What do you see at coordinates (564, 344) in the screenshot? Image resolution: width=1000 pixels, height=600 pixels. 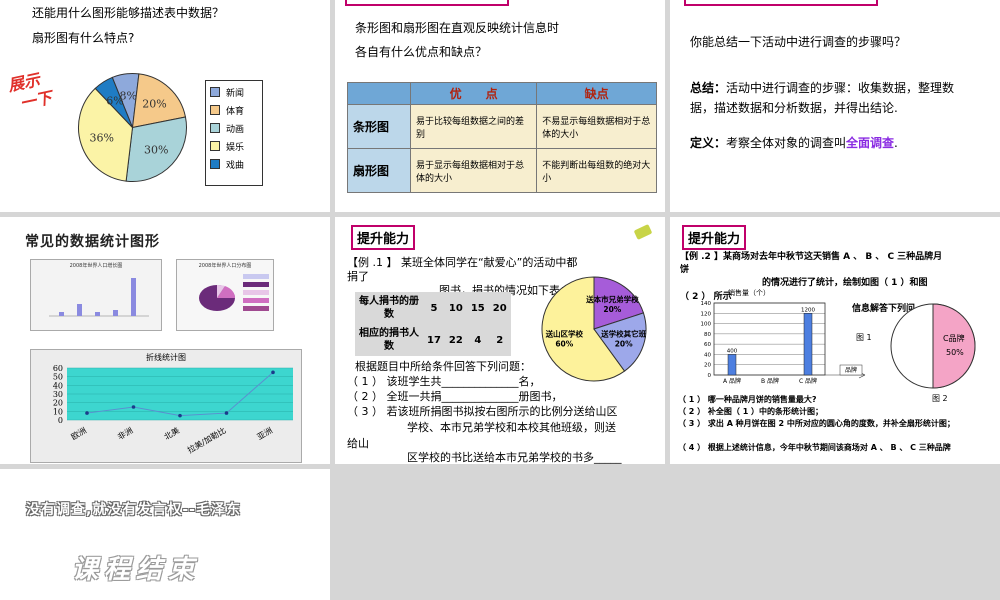 I see `pie-label: 60%` at bounding box center [564, 344].